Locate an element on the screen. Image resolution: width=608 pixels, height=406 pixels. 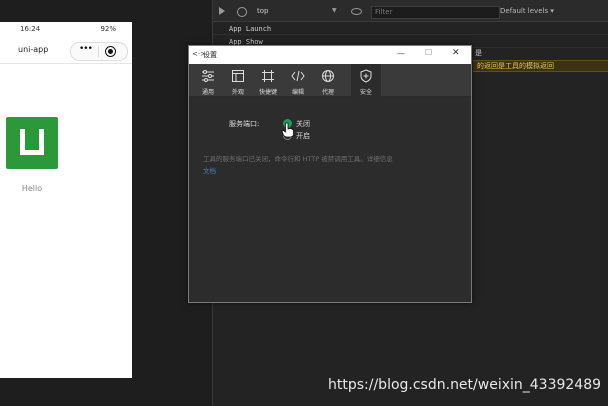
status-battery: 92% is located at coordinates (108, 29).